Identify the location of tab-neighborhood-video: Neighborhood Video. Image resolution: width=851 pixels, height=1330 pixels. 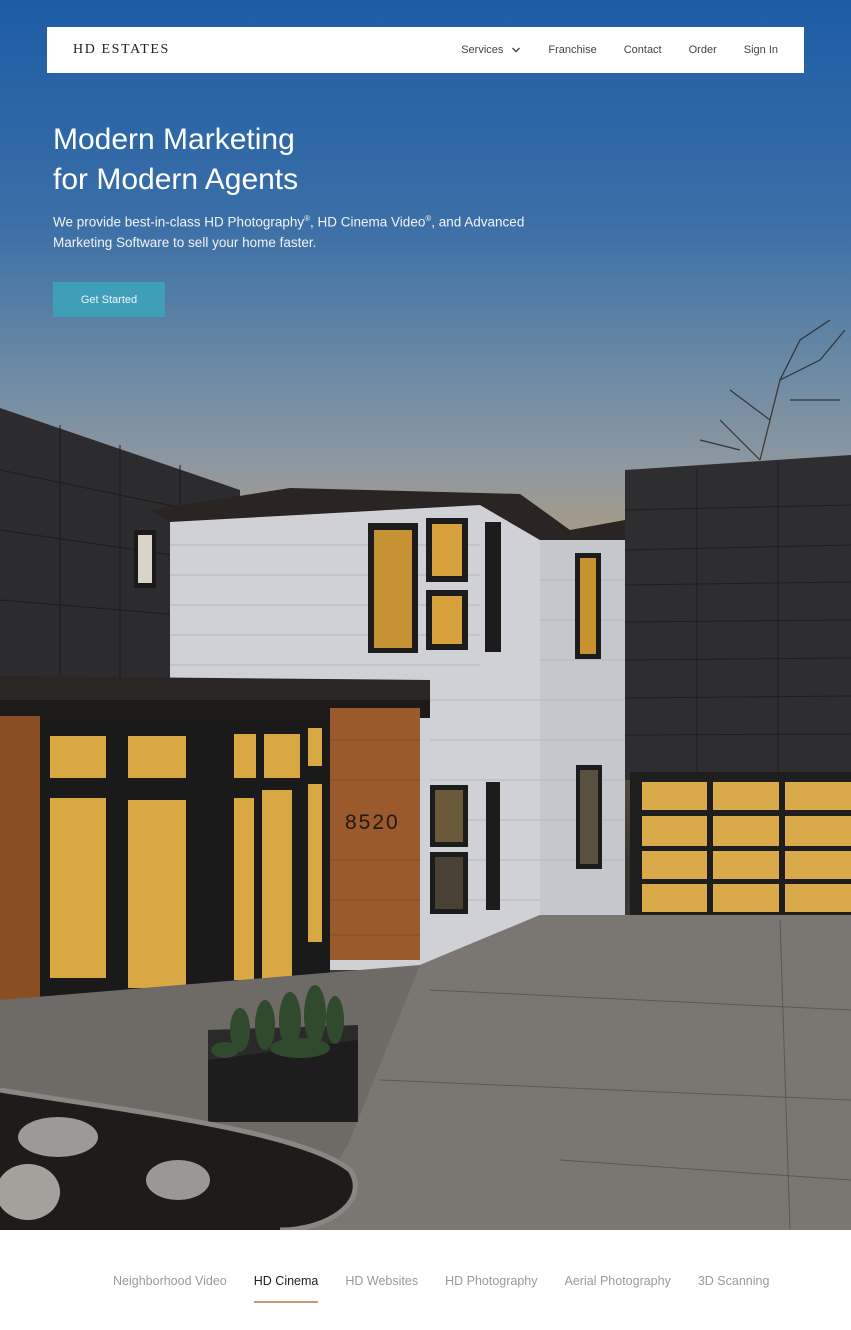
(170, 1281).